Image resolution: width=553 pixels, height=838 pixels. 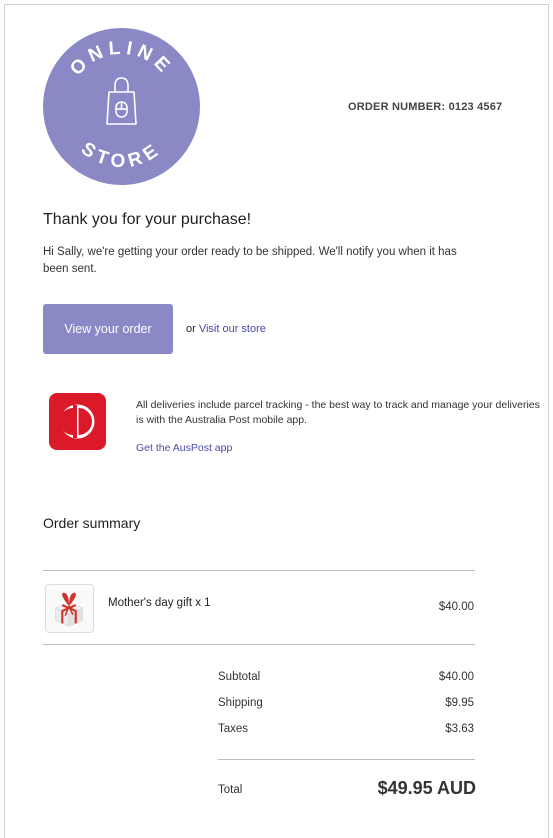 What do you see at coordinates (232, 329) in the screenshot?
I see `visit-store-link: Visit our store` at bounding box center [232, 329].